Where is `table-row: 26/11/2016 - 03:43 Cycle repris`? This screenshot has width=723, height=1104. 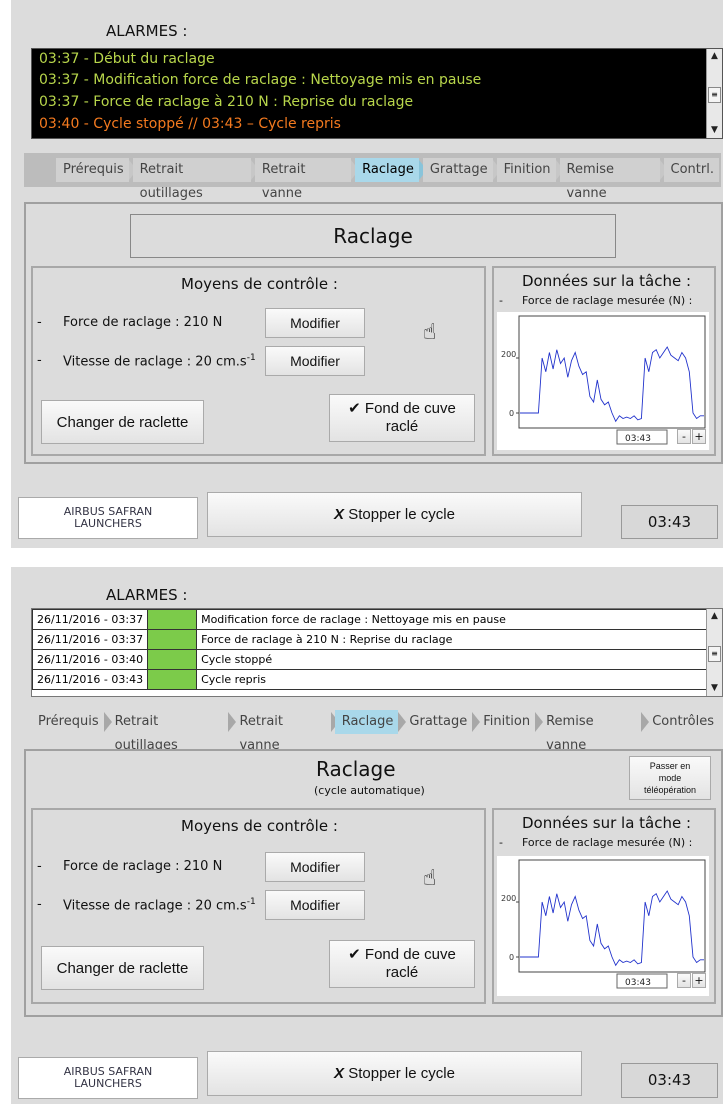
table-row: 26/11/2016 - 03:43 Cycle repris is located at coordinates (369, 679).